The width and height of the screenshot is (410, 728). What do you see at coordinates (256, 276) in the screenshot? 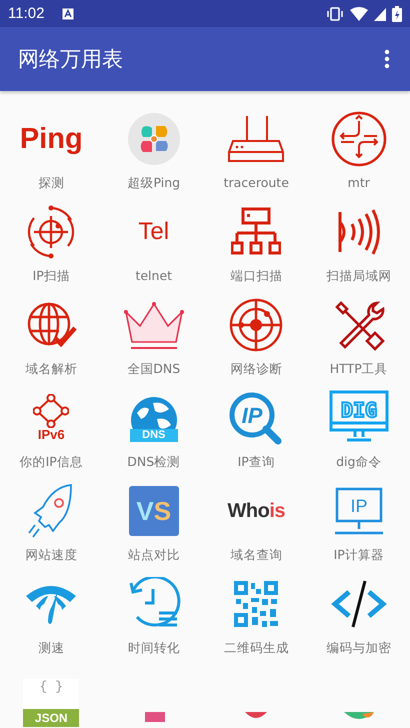
I see `tool-label: 端口扫描` at bounding box center [256, 276].